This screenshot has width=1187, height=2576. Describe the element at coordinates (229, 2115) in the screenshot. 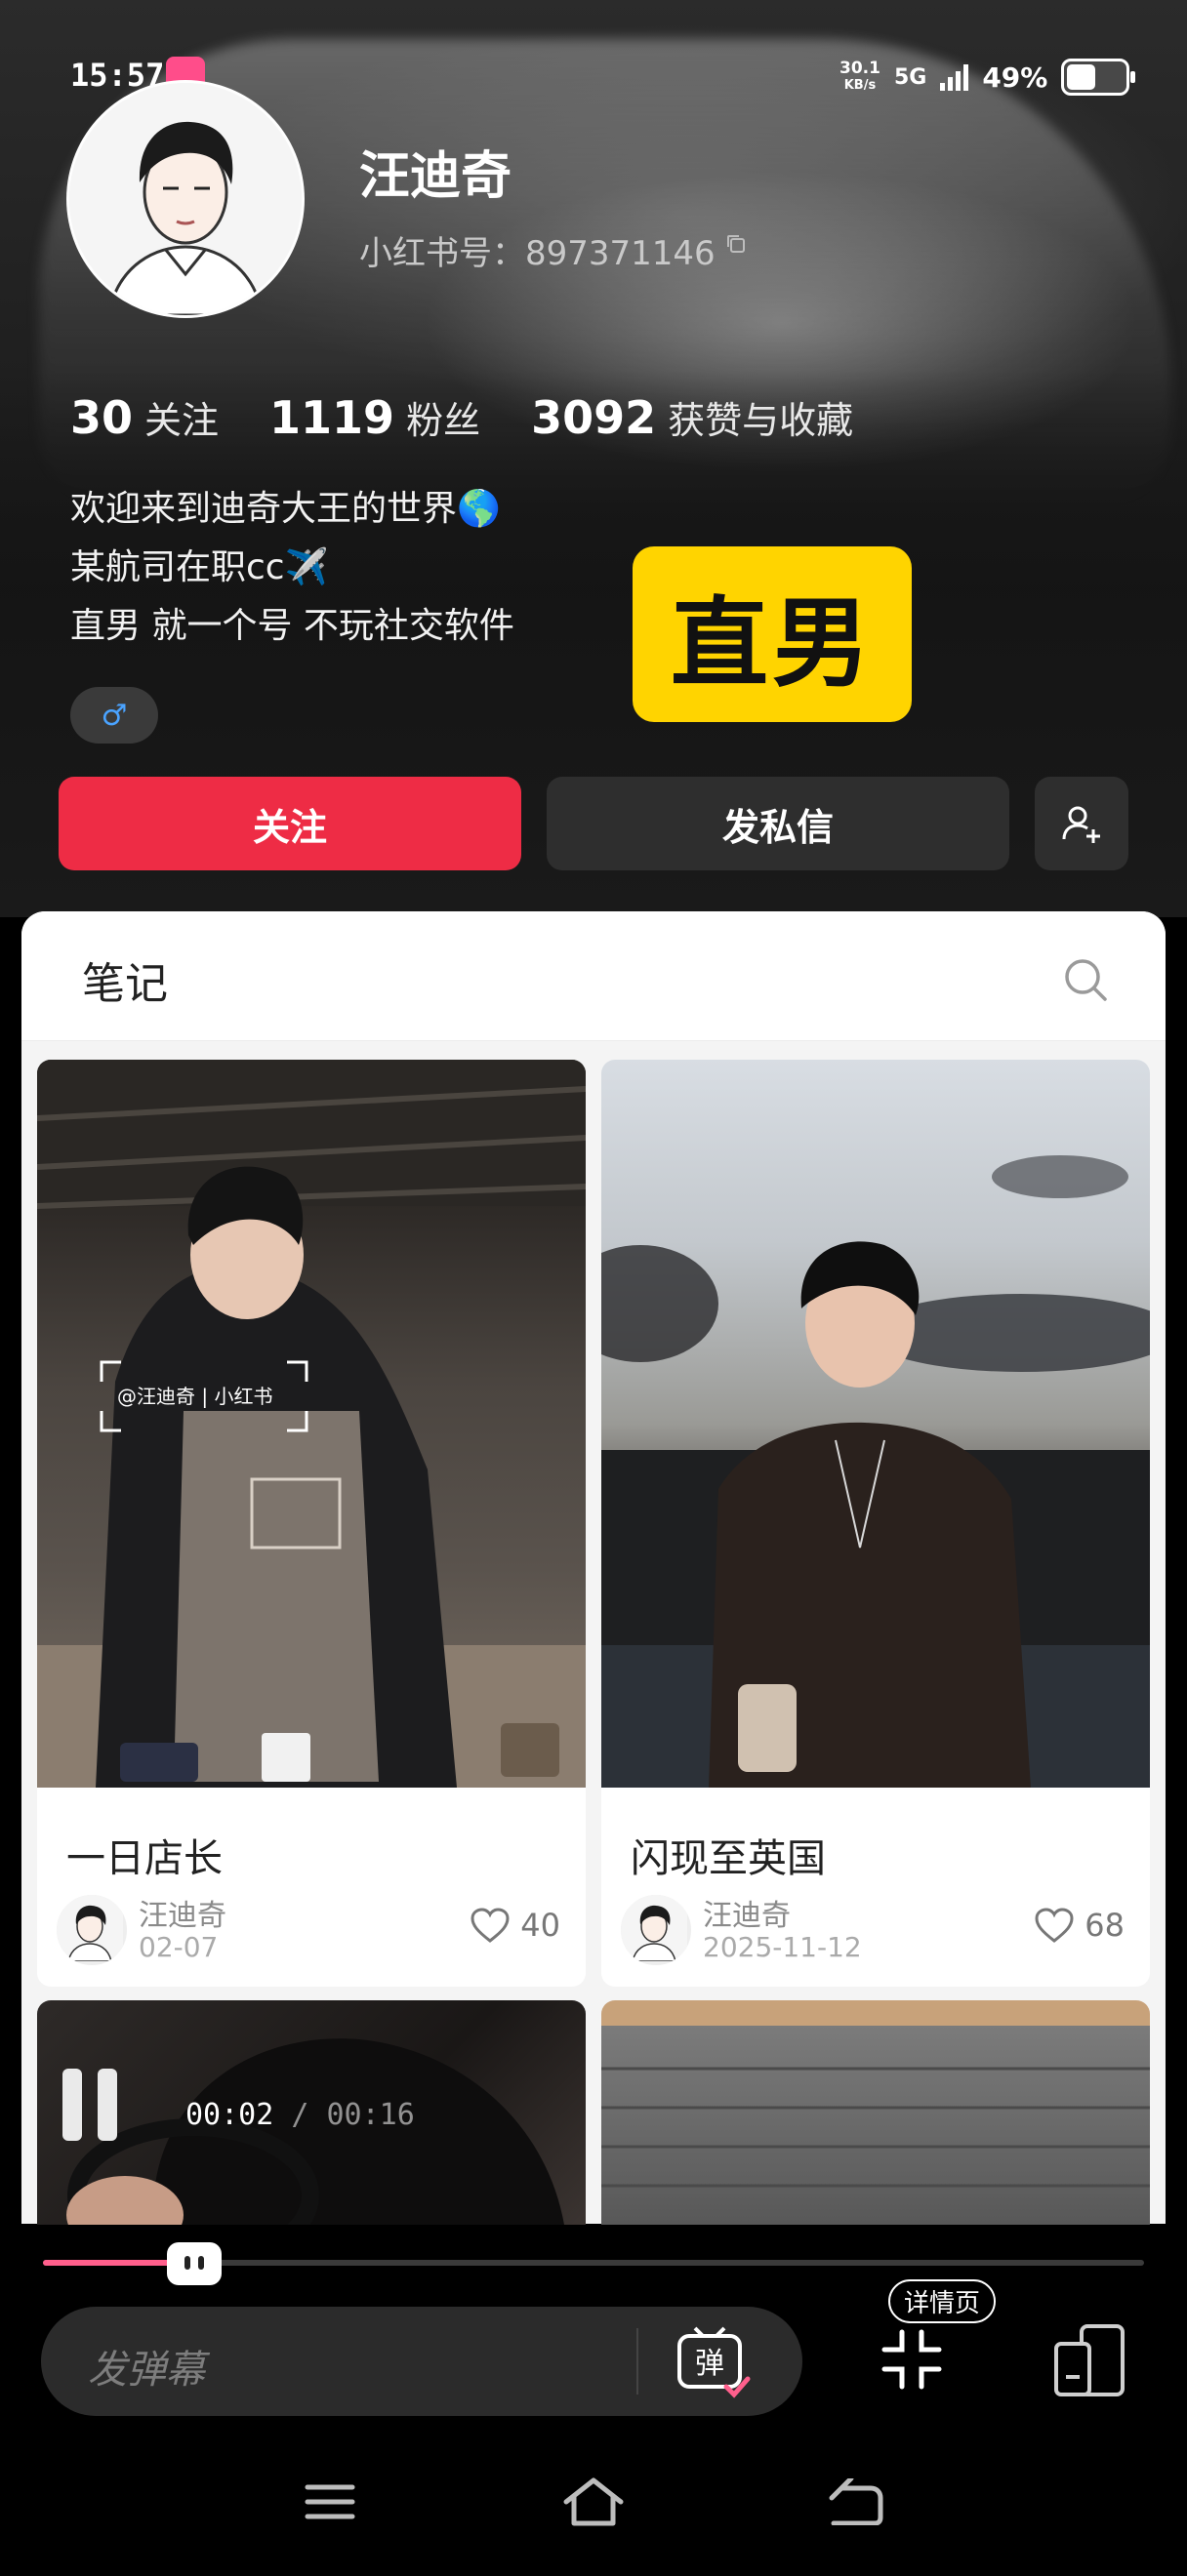

I see `current-time: 00:02` at that location.